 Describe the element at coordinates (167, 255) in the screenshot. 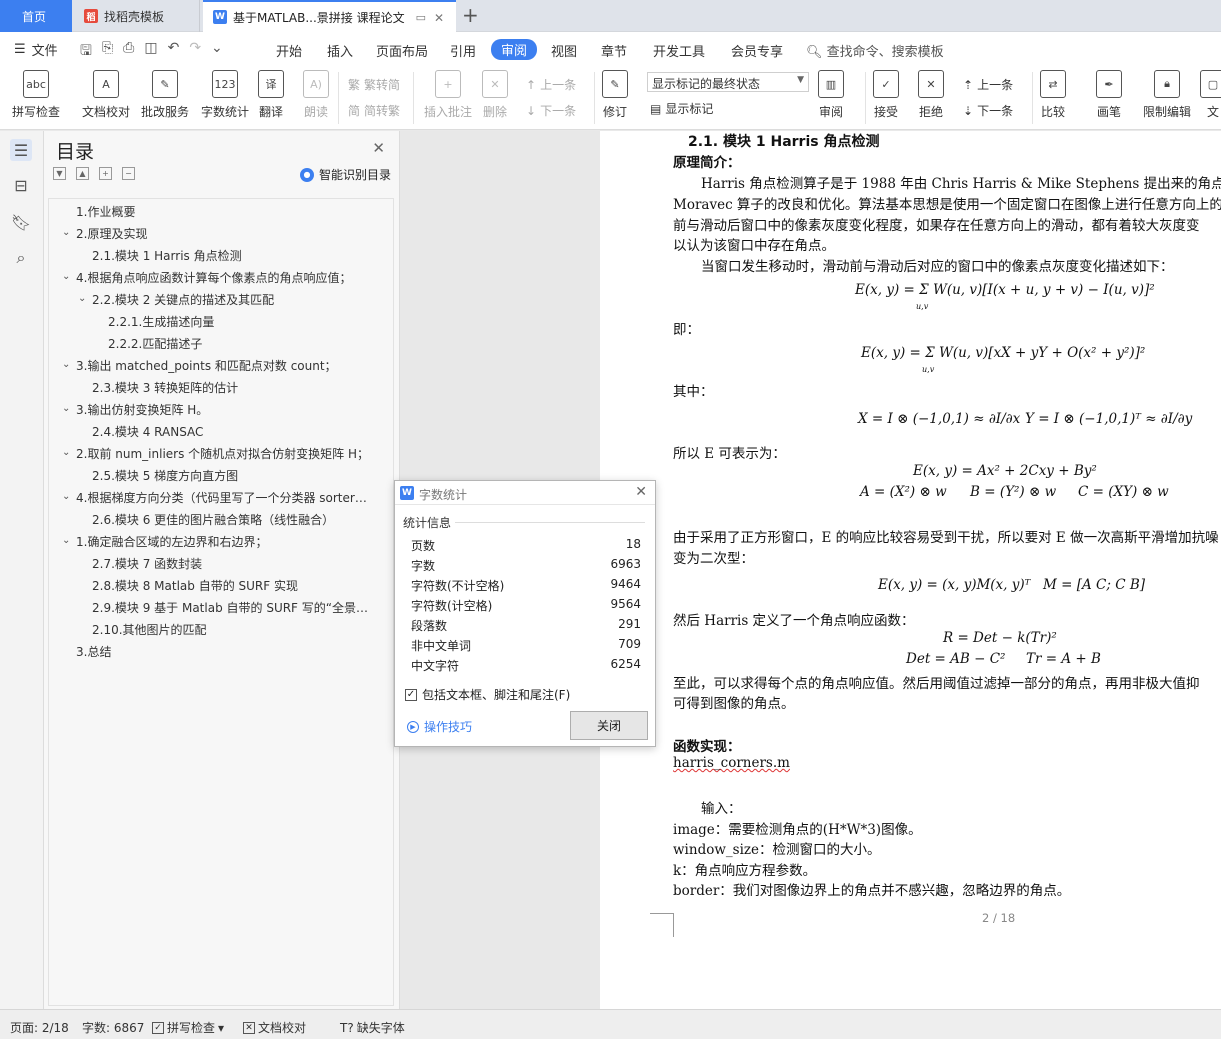

I see `toc-item: 2.1.模块 1 Harris 角点检测` at that location.